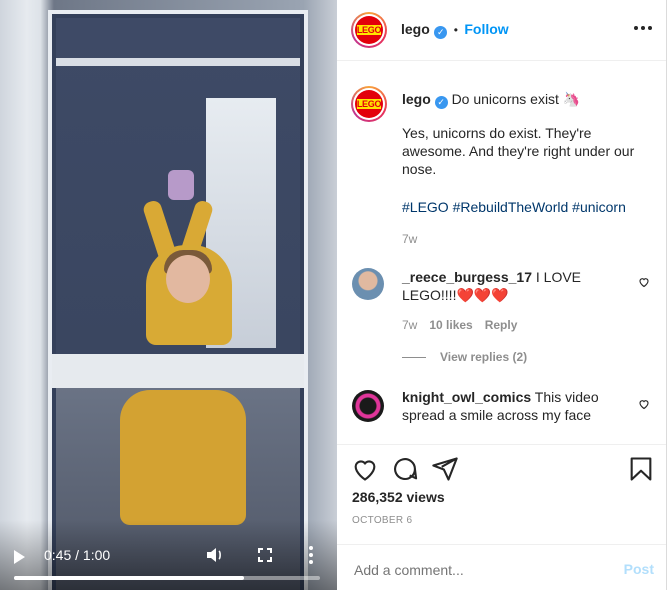 This screenshot has height=591, width=667. What do you see at coordinates (168, 555) in the screenshot?
I see `video-controls: 0:45 / 1:00` at bounding box center [168, 555].